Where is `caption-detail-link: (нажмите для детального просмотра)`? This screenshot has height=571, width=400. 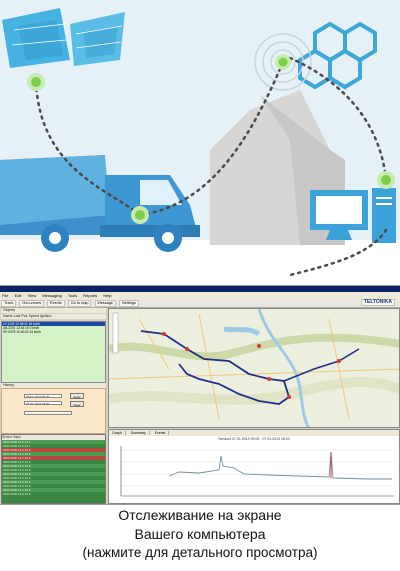
caption-detail-link: (нажмите для детального просмотра) is located at coordinates (200, 552).